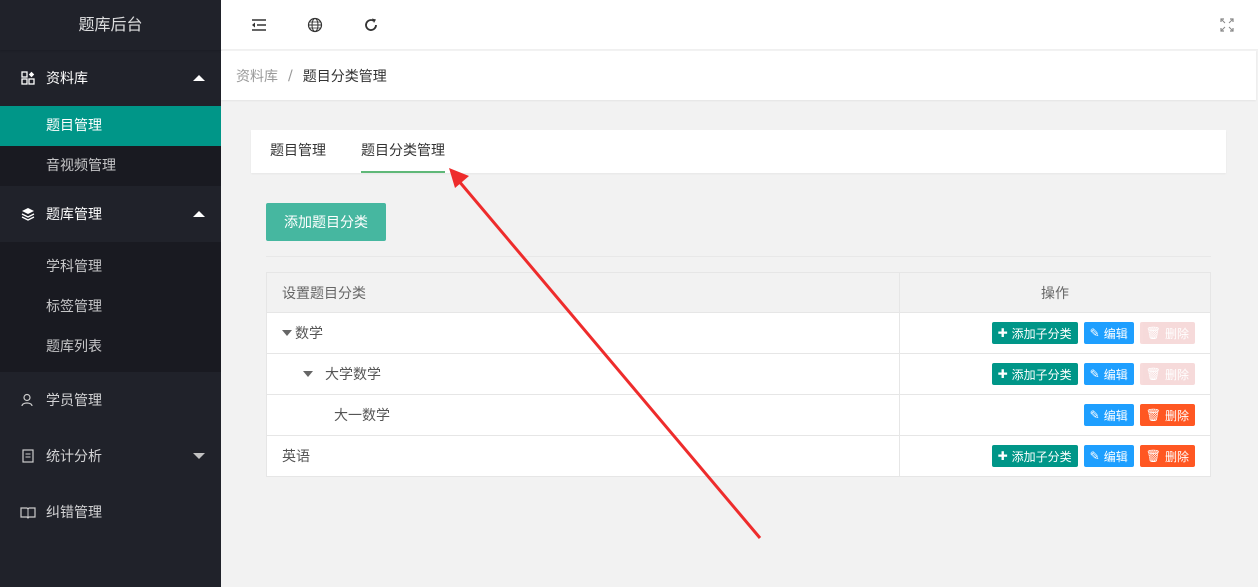  I want to click on category-name: 大学数学, so click(353, 375).